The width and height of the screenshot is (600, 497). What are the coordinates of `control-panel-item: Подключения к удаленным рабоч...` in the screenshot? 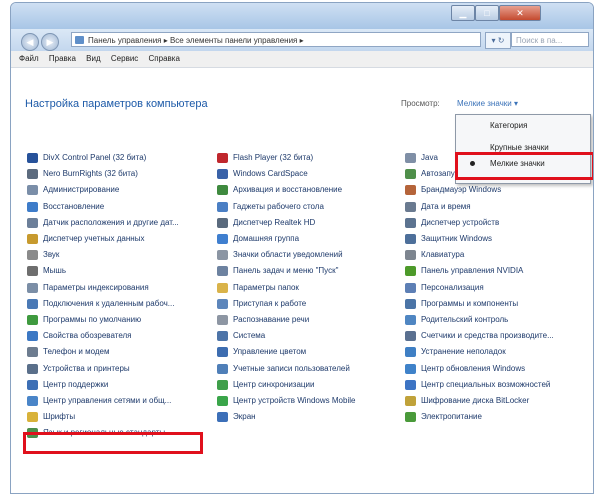 It's located at (127, 304).